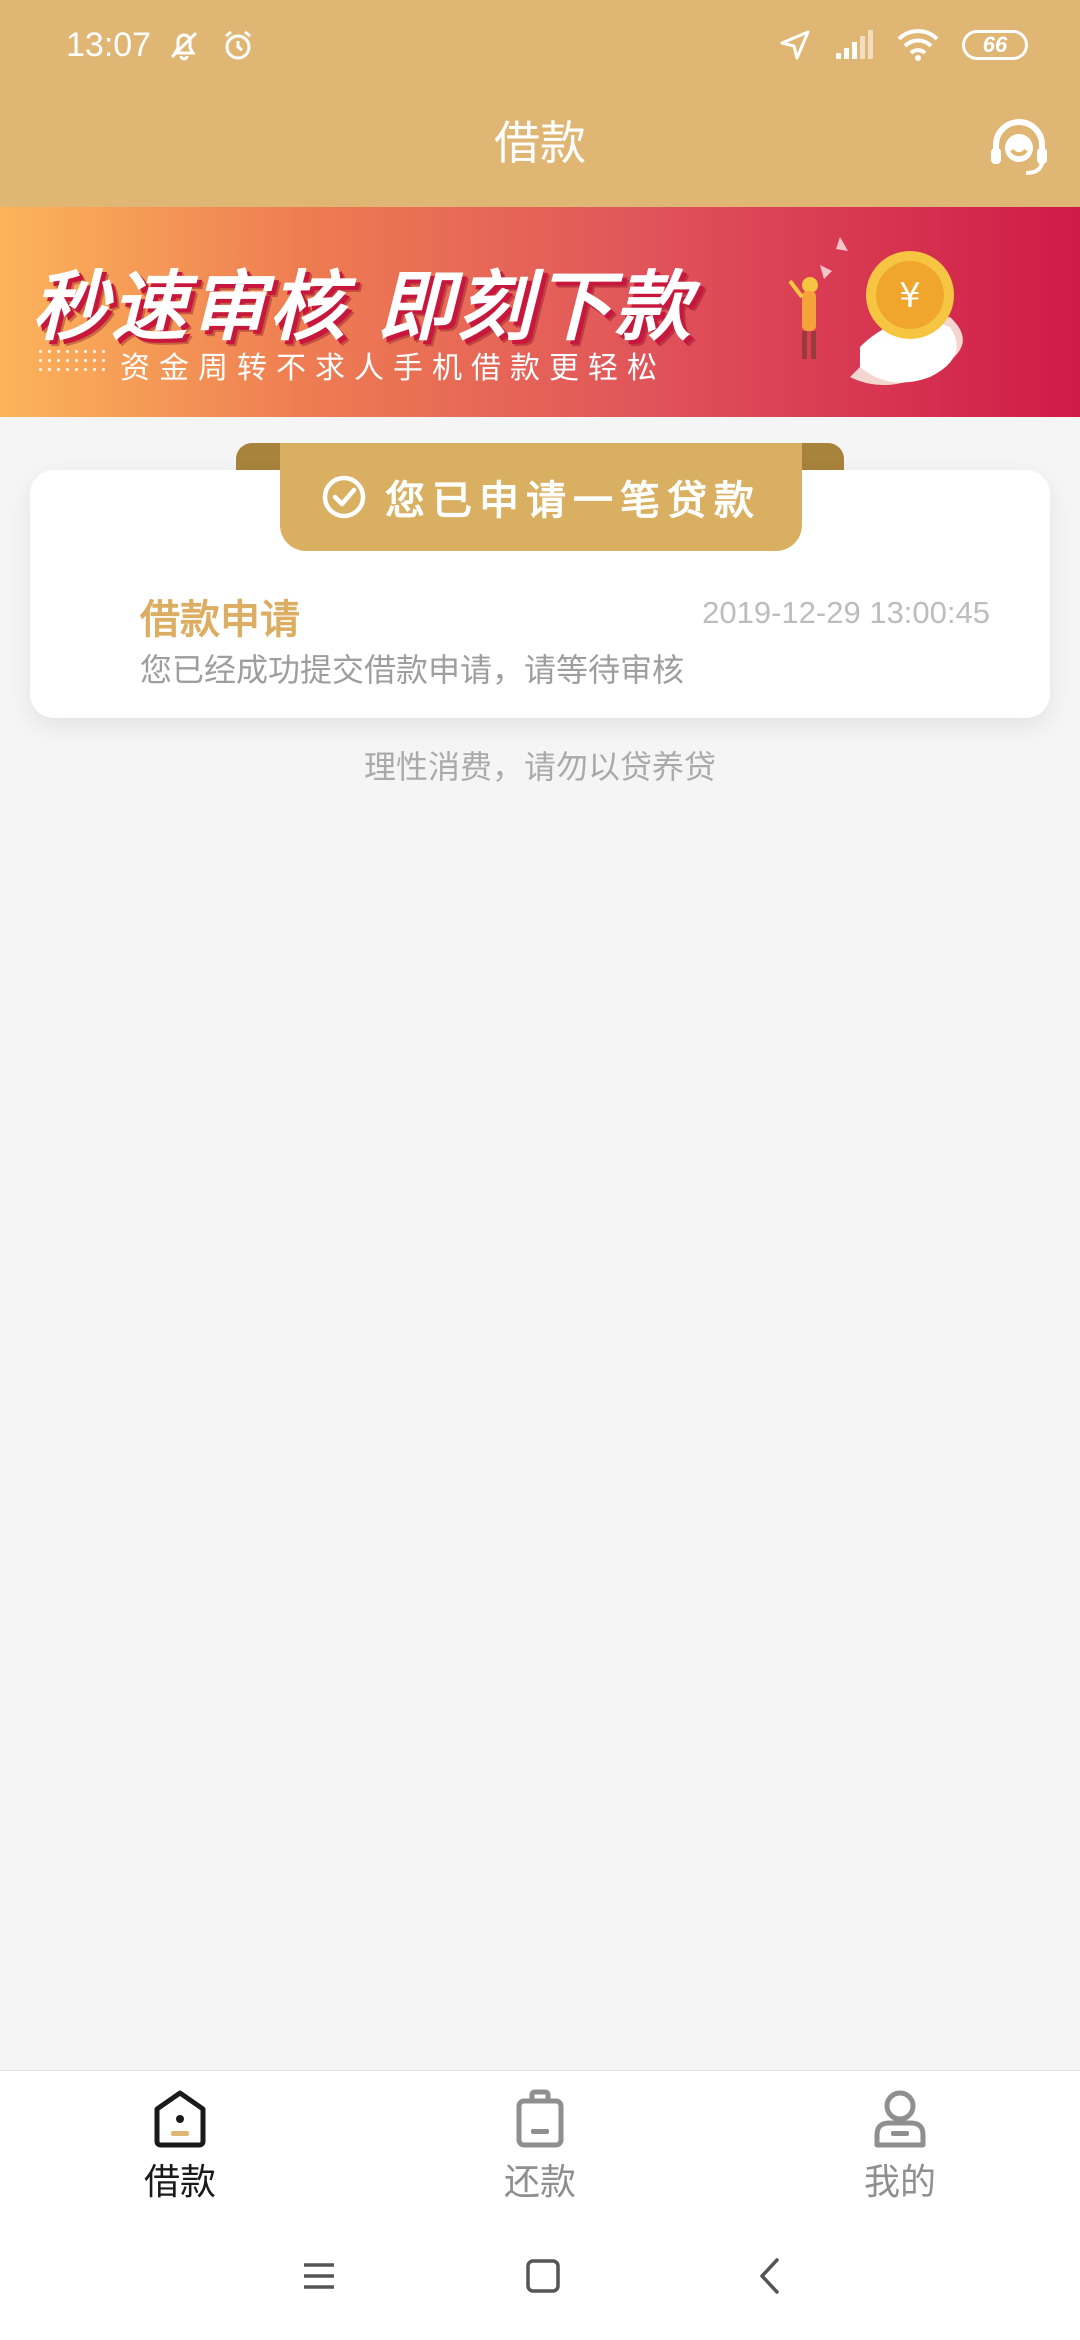 The image size is (1080, 2340). I want to click on tab-profile-label: 我的, so click(899, 2182).